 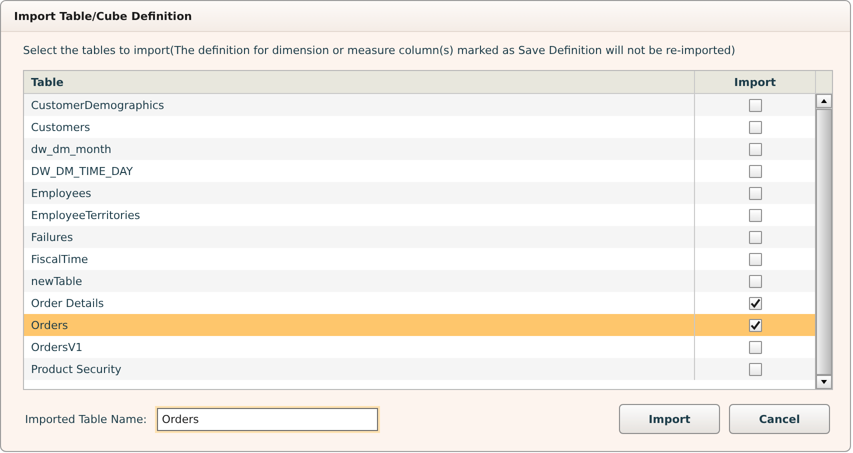 I want to click on scroll-up-icon, so click(x=824, y=101).